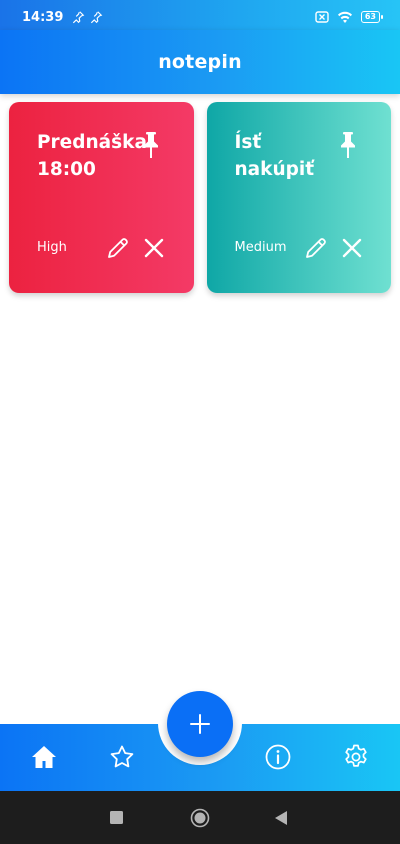  I want to click on app-title: notepin, so click(200, 62).